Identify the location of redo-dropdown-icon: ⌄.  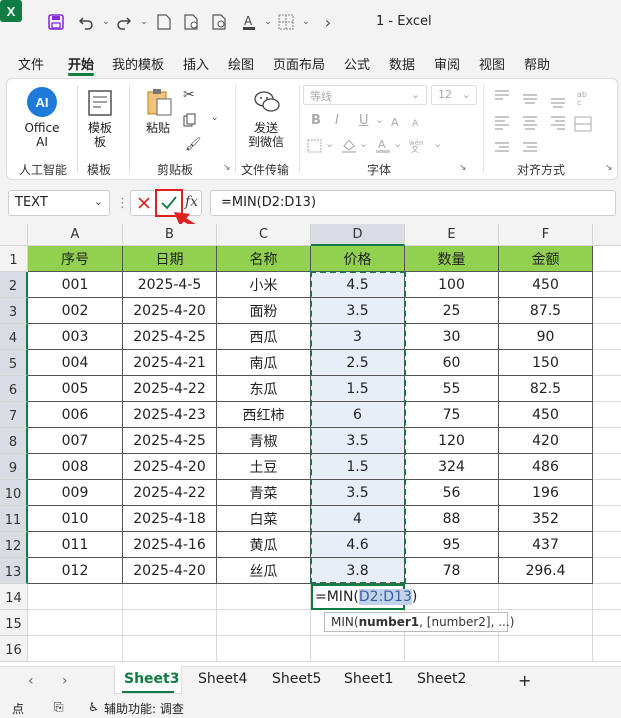
(144, 22).